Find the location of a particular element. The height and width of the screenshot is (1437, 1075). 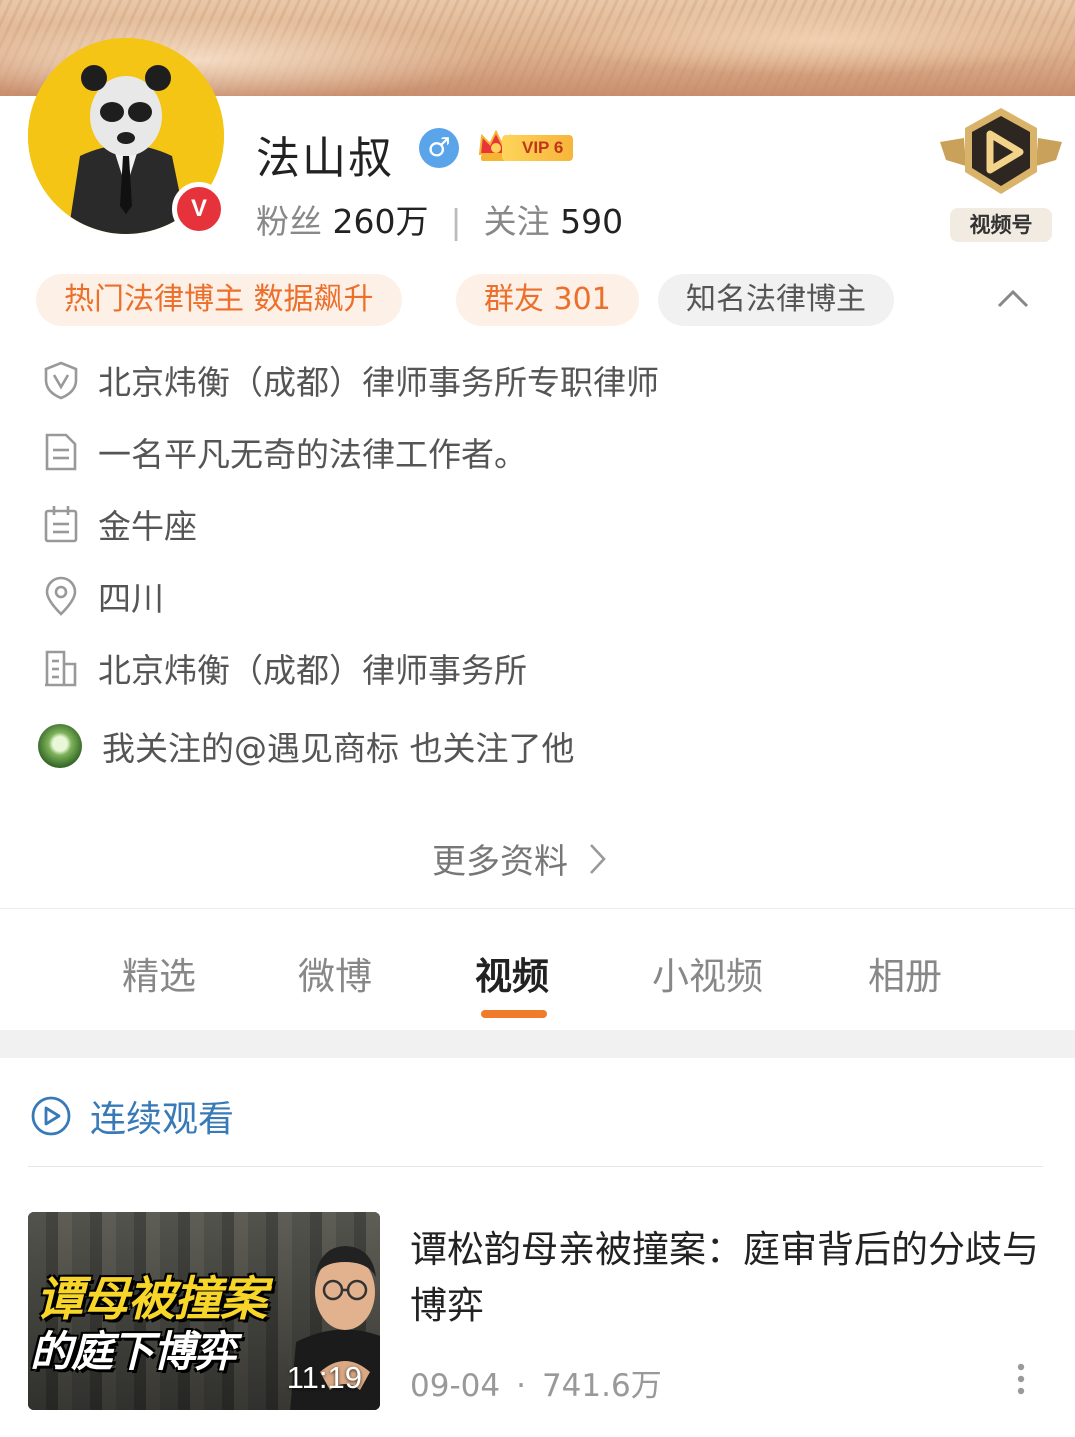

following-stat: 关注 590 is located at coordinates (554, 221).